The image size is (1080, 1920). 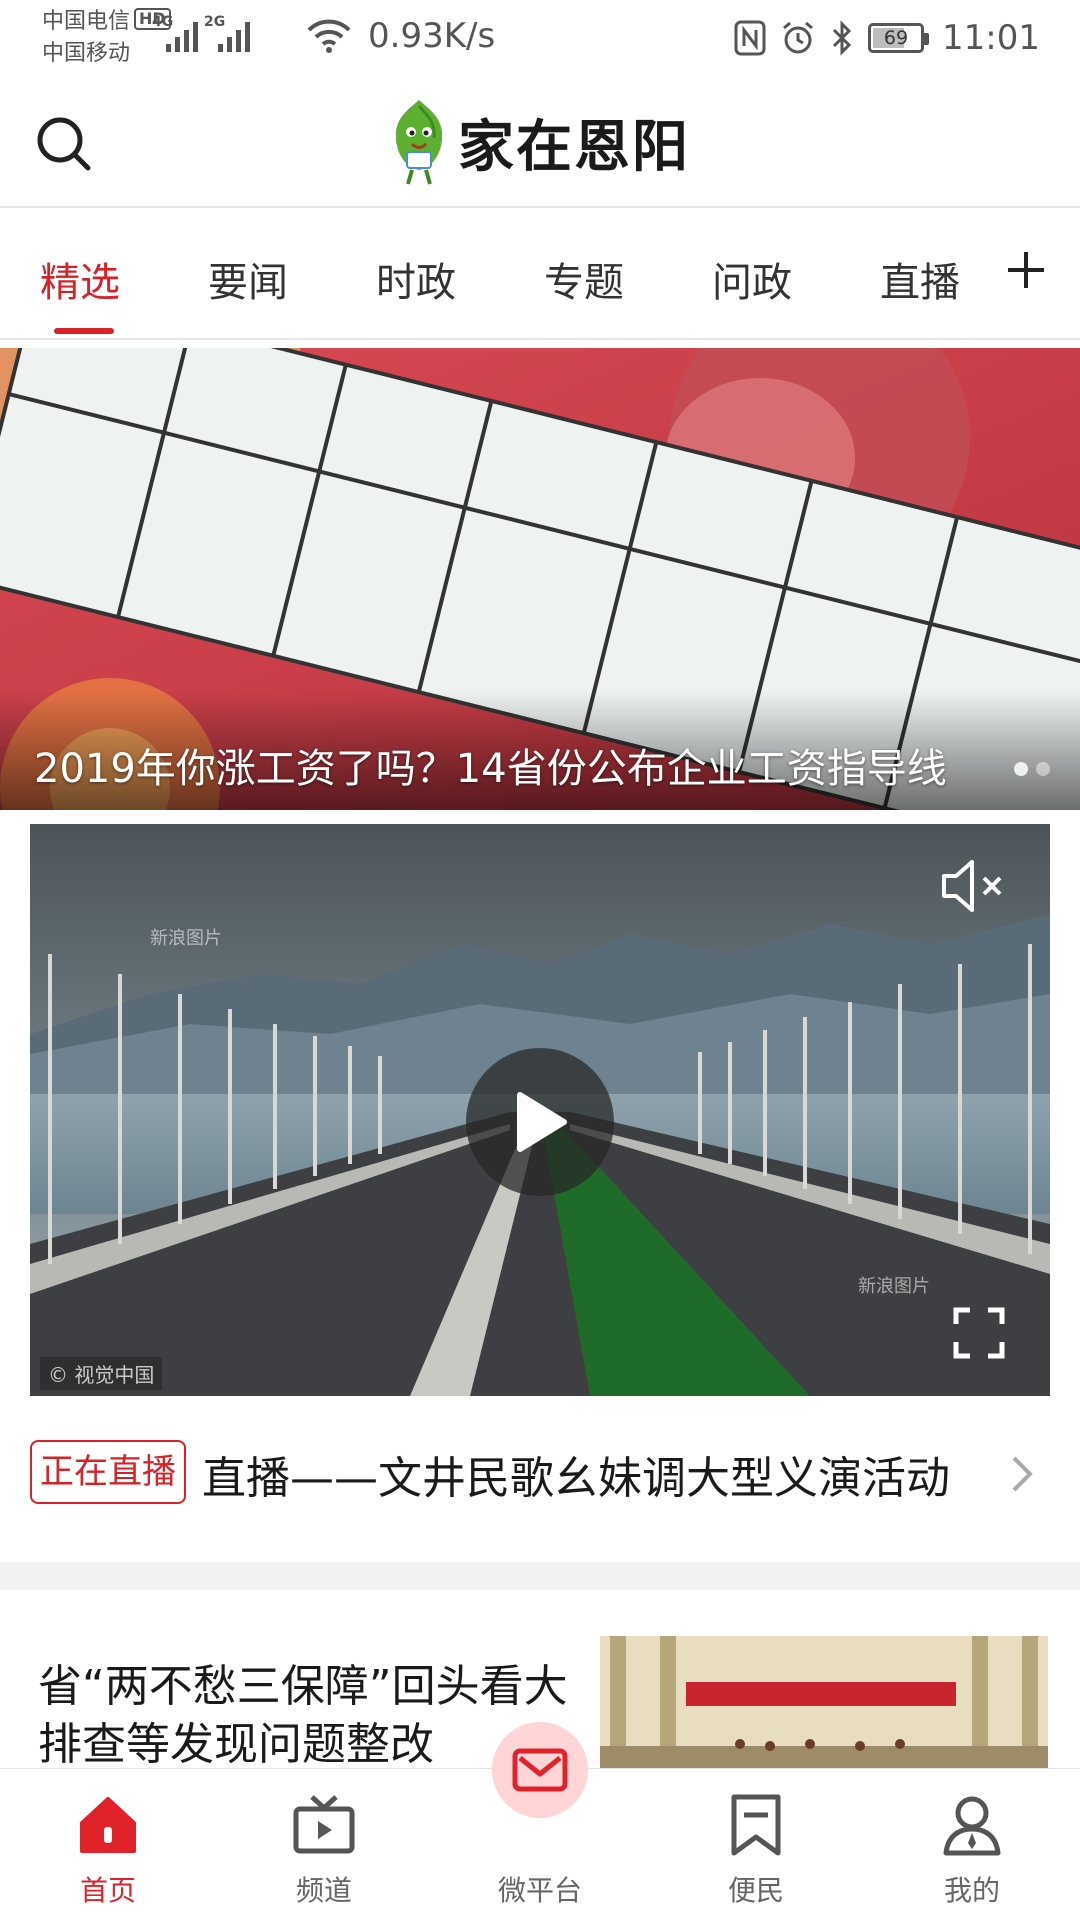 What do you see at coordinates (229, 36) in the screenshot?
I see `signal-icon: 2G` at bounding box center [229, 36].